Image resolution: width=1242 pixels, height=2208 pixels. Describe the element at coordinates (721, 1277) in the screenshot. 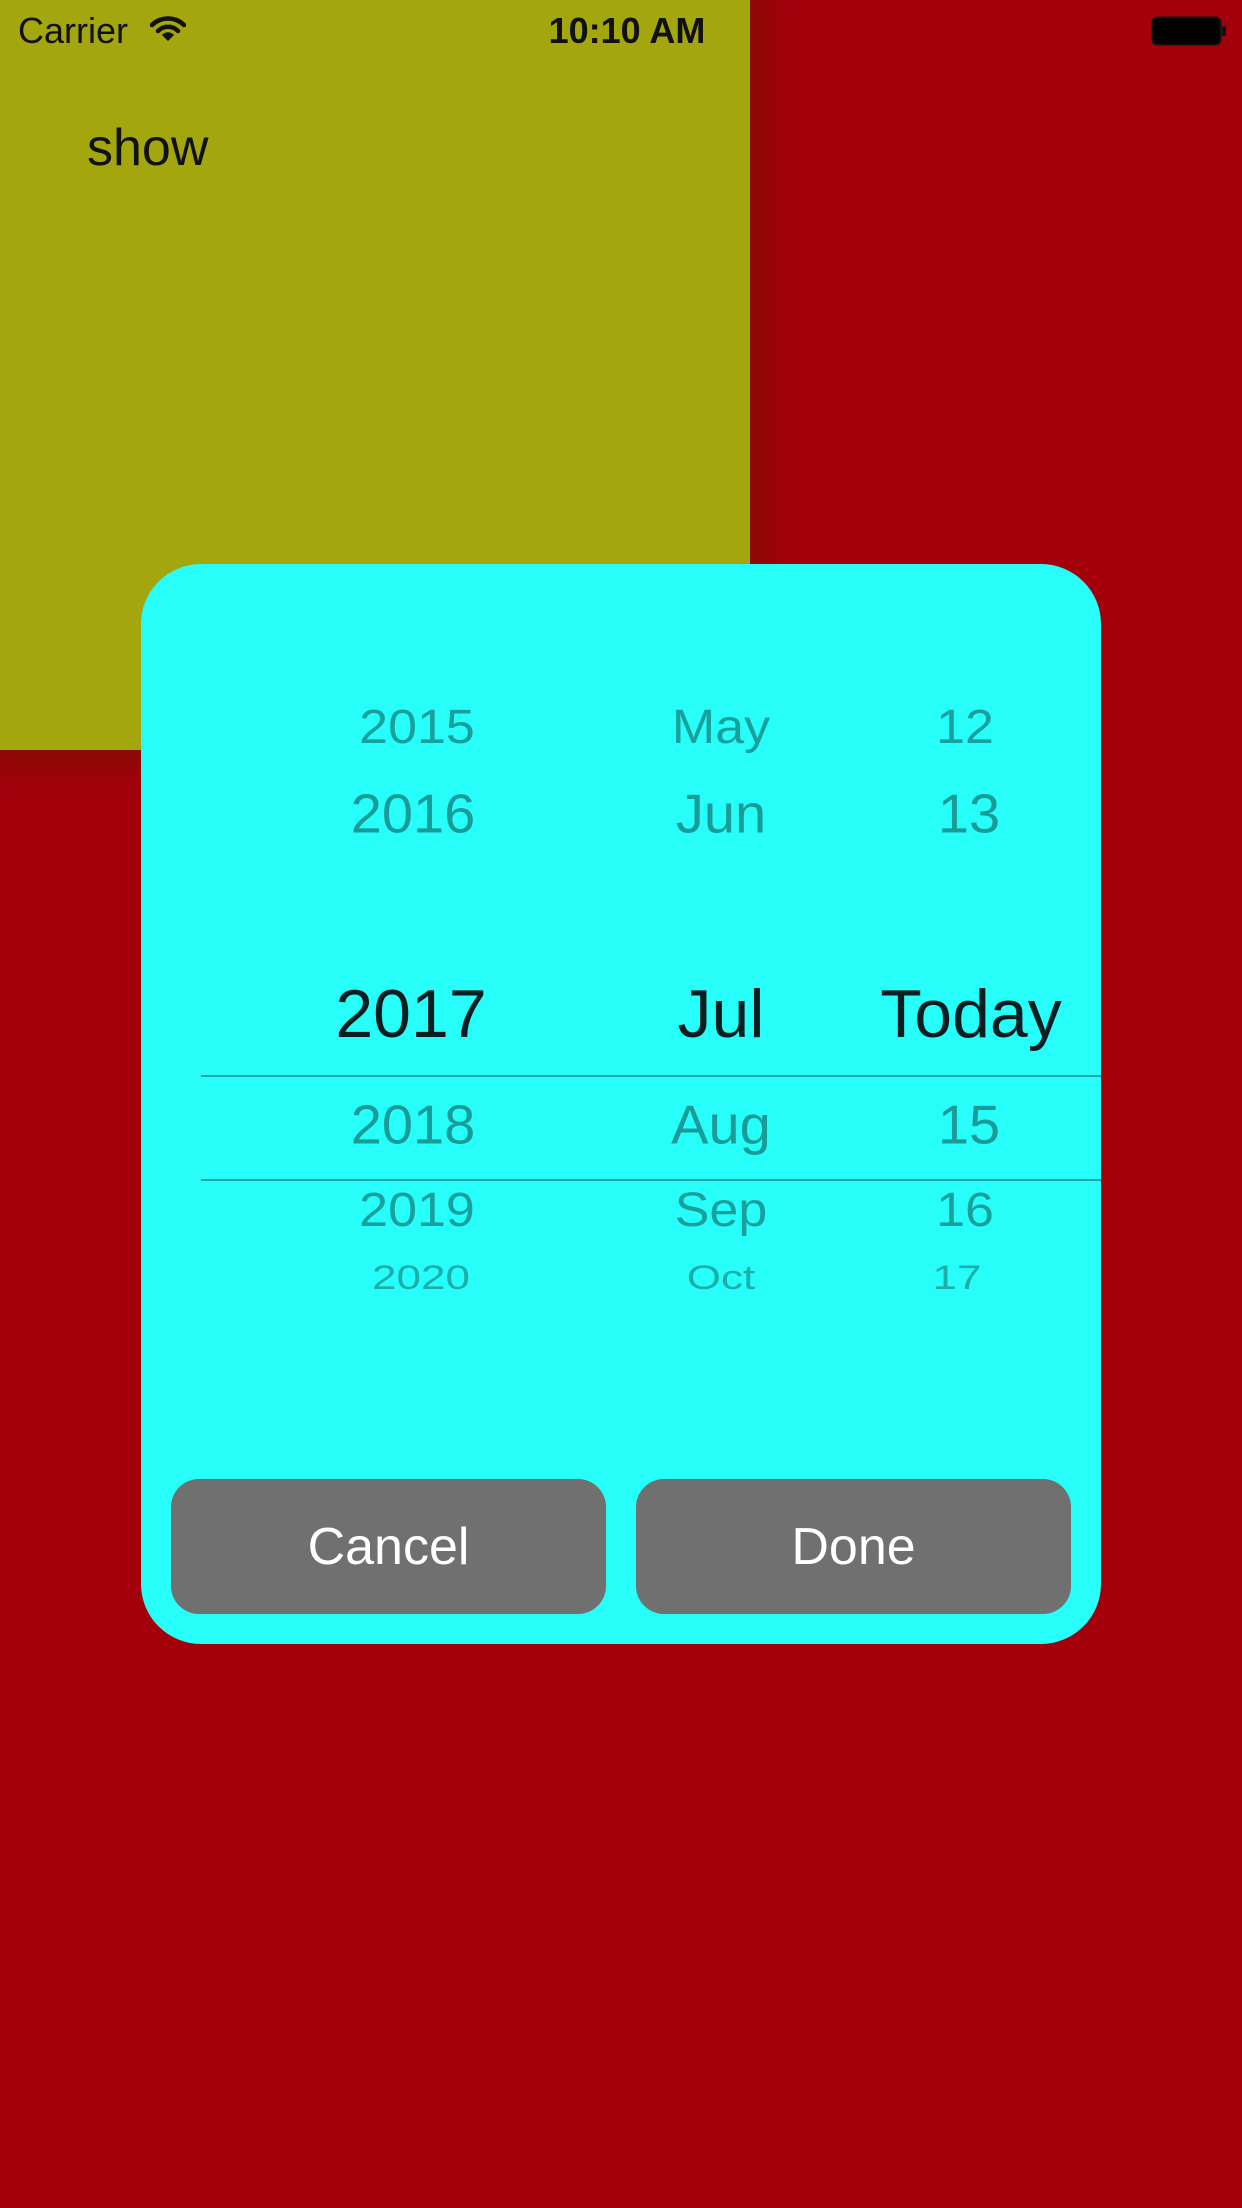

I see `month-item: Oct` at that location.